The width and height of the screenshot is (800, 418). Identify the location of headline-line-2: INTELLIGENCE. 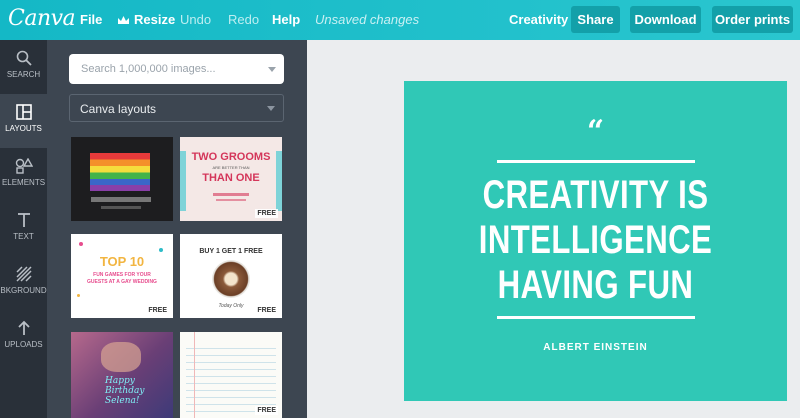
(595, 240).